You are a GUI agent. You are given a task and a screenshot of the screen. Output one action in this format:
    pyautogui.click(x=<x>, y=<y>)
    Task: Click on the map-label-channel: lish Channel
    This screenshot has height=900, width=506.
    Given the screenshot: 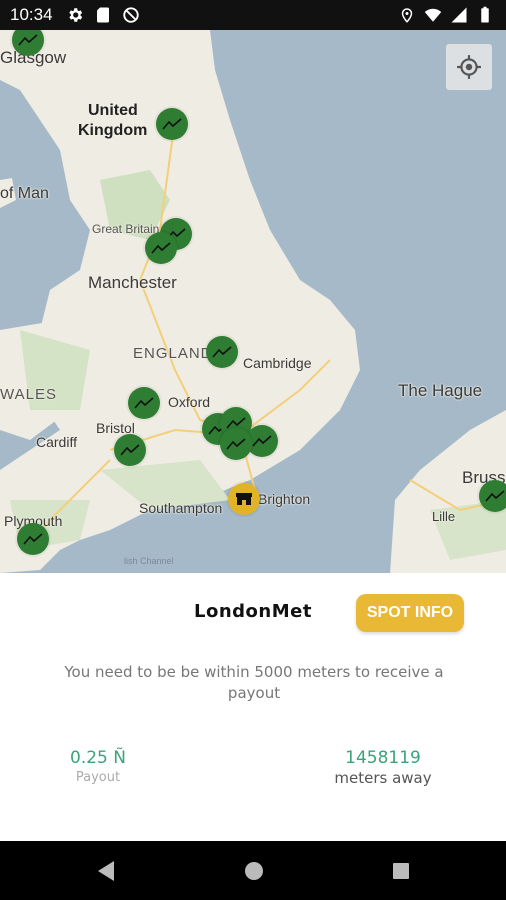 What is the action you would take?
    pyautogui.click(x=149, y=561)
    